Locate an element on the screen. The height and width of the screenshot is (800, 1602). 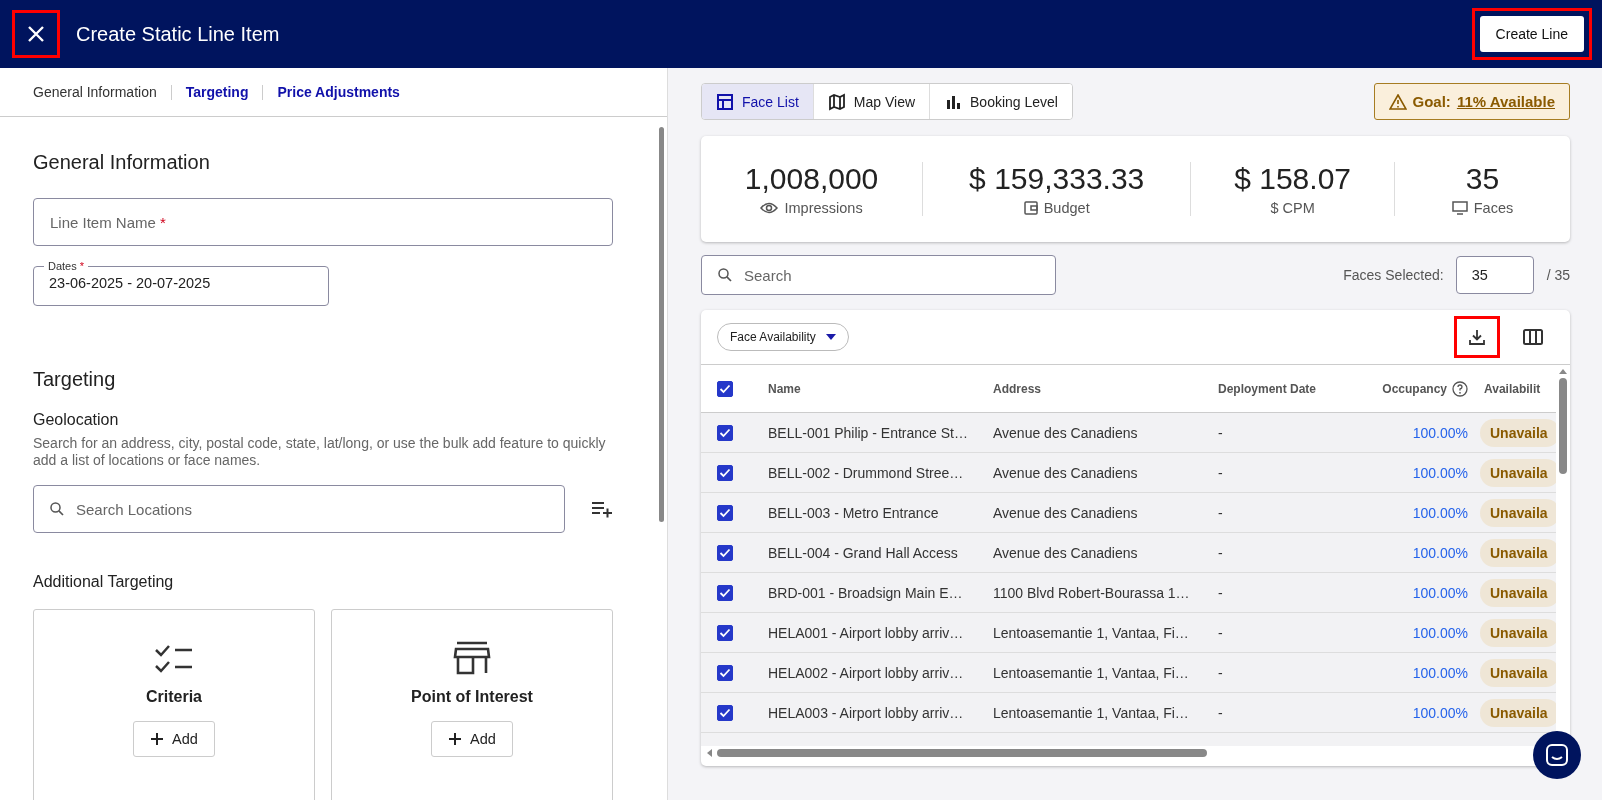
stat-value: 1,008,000 is located at coordinates (811, 179).